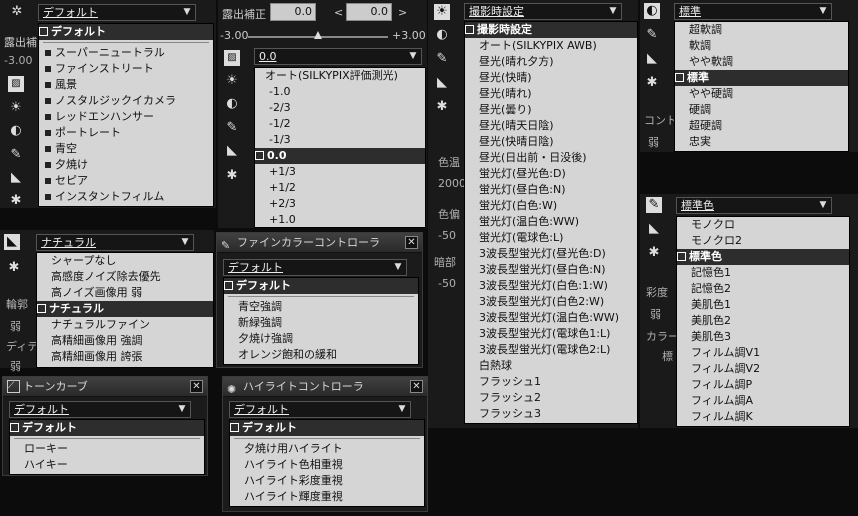 This screenshot has width=858, height=516. What do you see at coordinates (117, 12) in the screenshot?
I see `style-dropdown: デフォルト ▼` at bounding box center [117, 12].